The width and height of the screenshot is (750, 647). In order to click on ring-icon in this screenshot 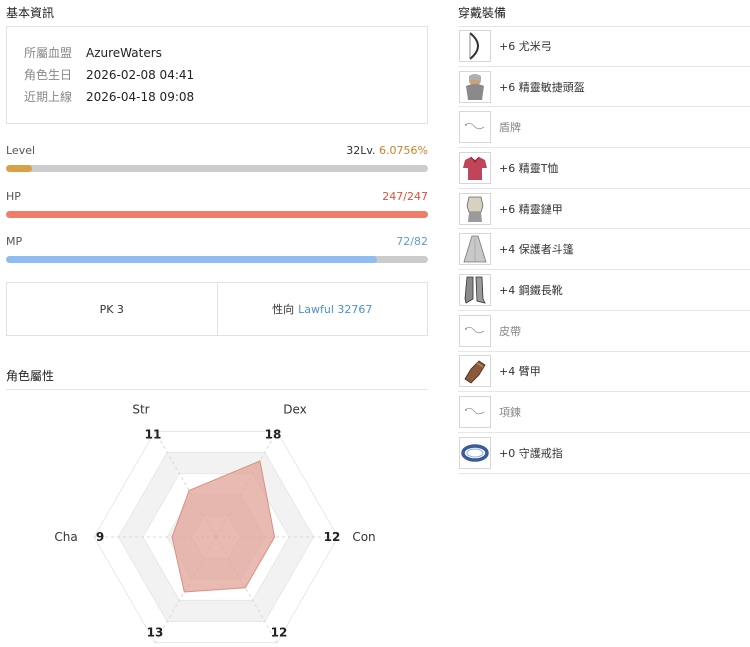, I will do `click(475, 452)`.